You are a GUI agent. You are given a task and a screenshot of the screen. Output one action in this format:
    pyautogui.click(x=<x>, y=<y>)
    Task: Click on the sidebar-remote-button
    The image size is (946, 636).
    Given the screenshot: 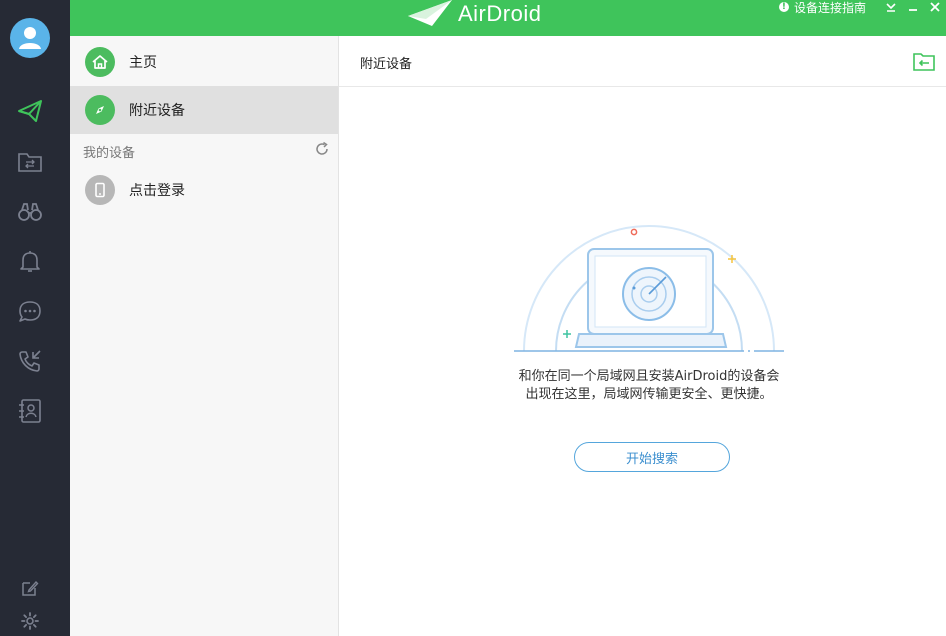 What is the action you would take?
    pyautogui.click(x=30, y=212)
    